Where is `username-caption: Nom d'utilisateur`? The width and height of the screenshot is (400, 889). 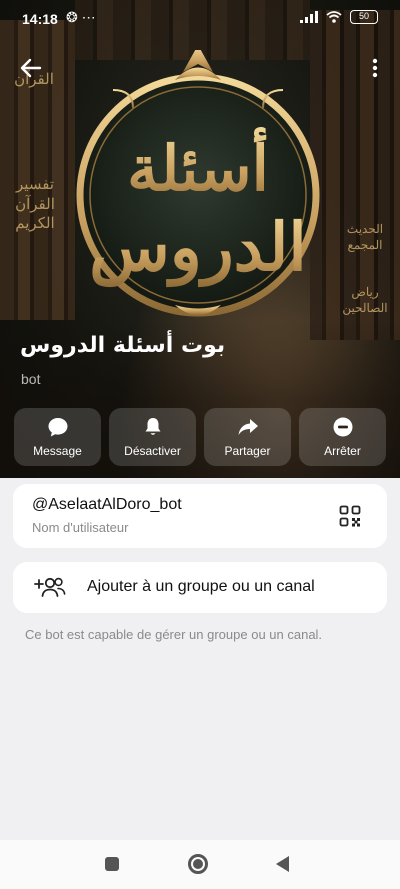
username-caption: Nom d'utilisateur is located at coordinates (80, 527).